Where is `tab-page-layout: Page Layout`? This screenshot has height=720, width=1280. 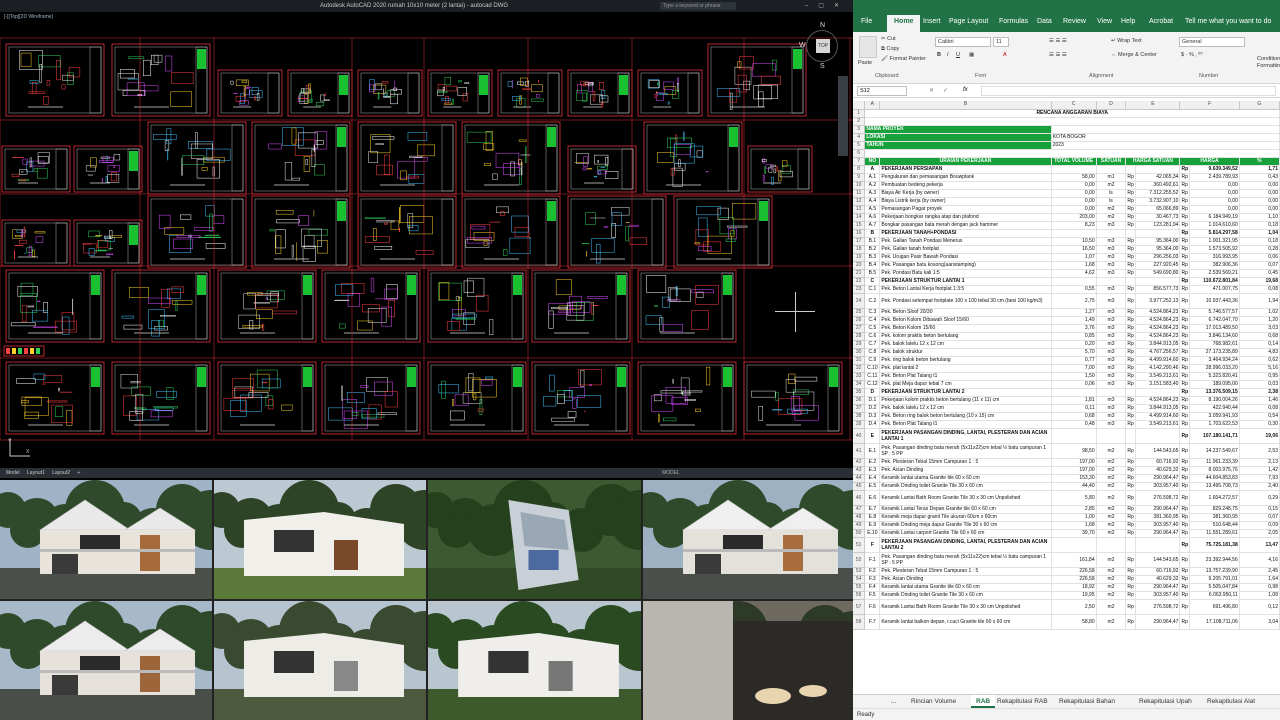 tab-page-layout: Page Layout is located at coordinates (968, 21).